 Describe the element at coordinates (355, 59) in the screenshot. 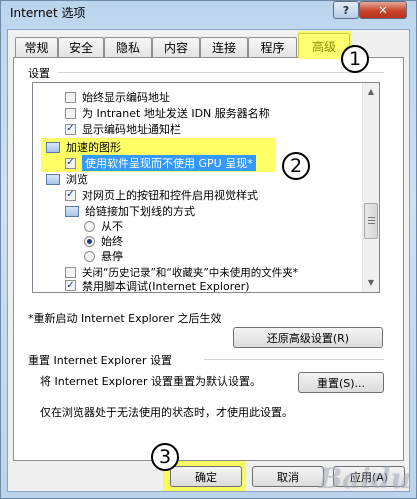

I see `callout-badge-1: 1` at that location.